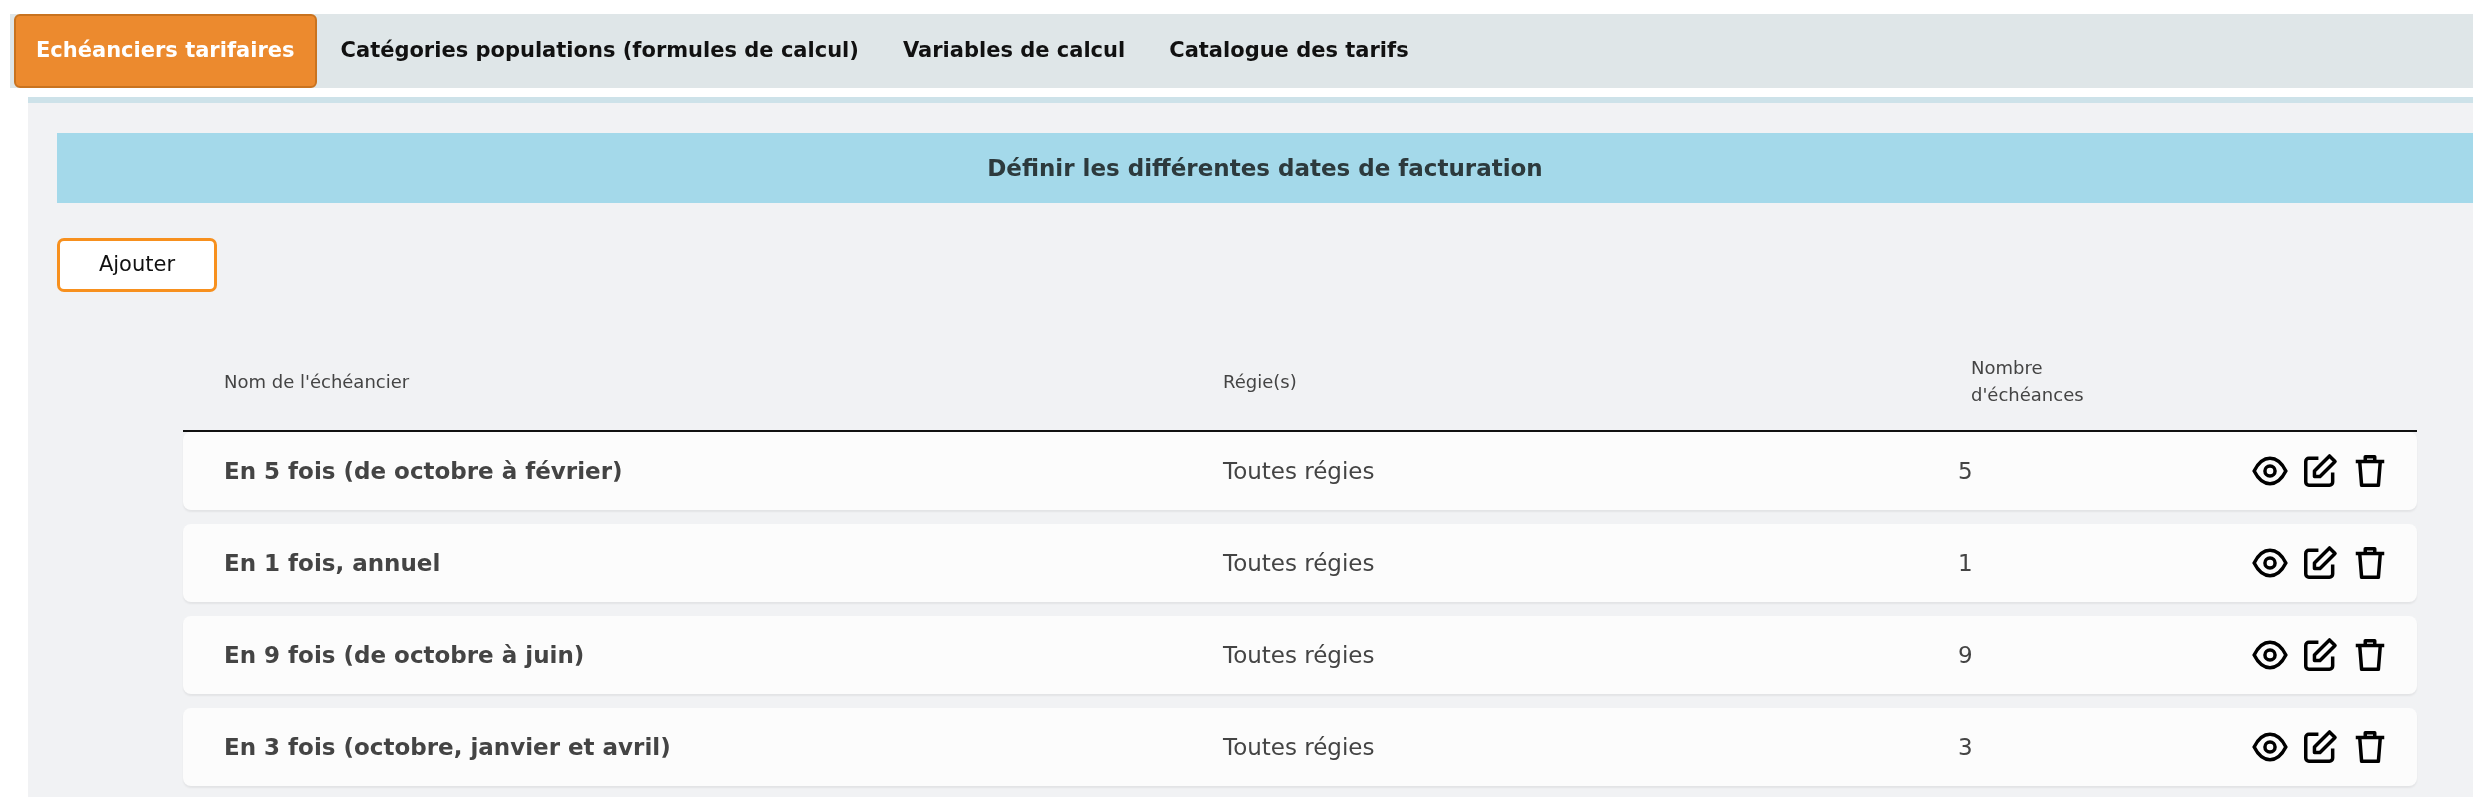  What do you see at coordinates (317, 381) in the screenshot?
I see `column-header: Nom de l'échéancier` at bounding box center [317, 381].